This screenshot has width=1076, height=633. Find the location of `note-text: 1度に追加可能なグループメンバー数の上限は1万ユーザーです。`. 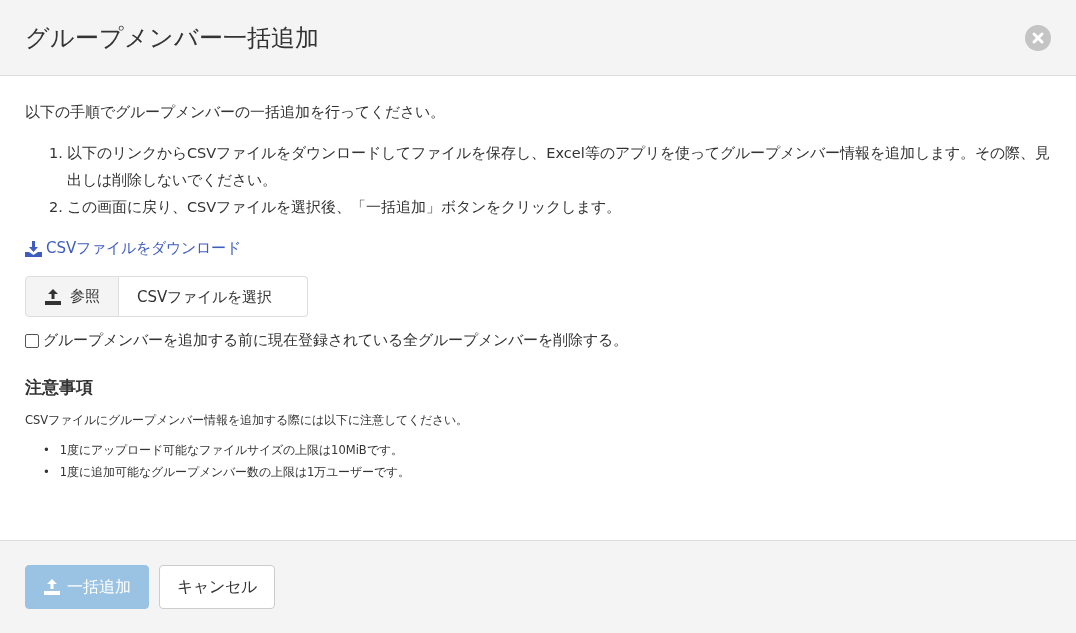

note-text: 1度に追加可能なグループメンバー数の上限は1万ユーザーです。 is located at coordinates (235, 472).